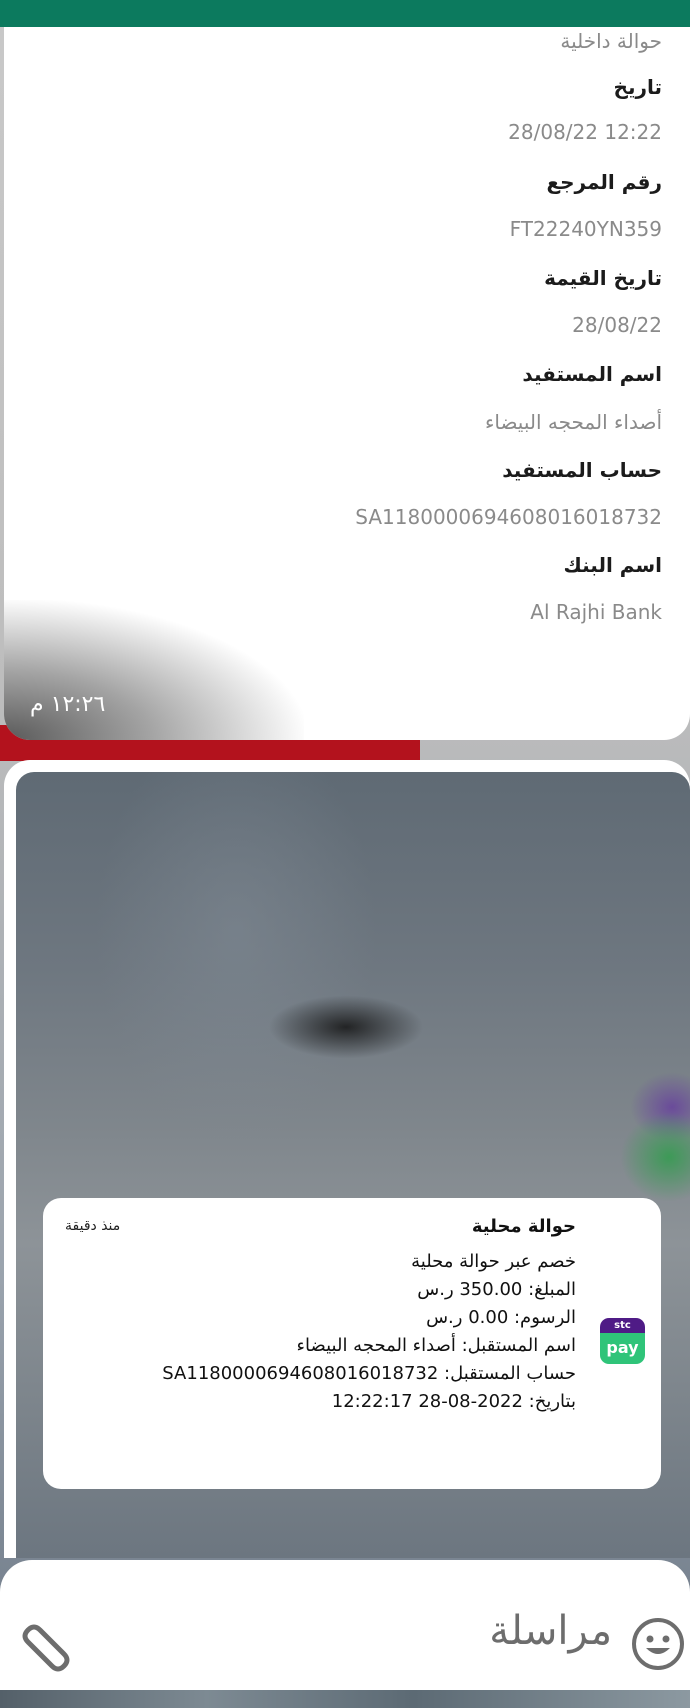 The image size is (690, 1708). I want to click on stc-pay-icon-top: stc, so click(622, 1325).